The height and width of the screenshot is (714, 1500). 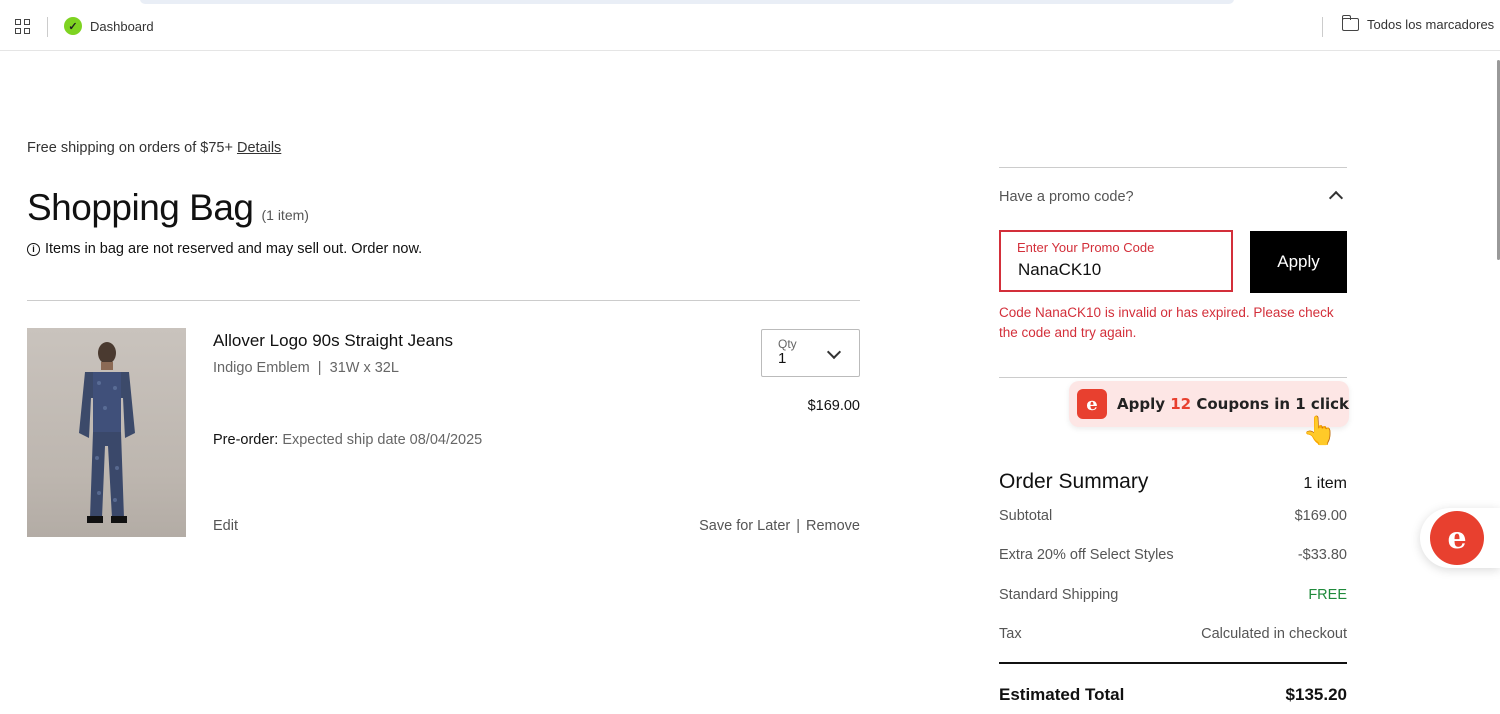 I want to click on apply-promo-button: Apply, so click(x=1298, y=262).